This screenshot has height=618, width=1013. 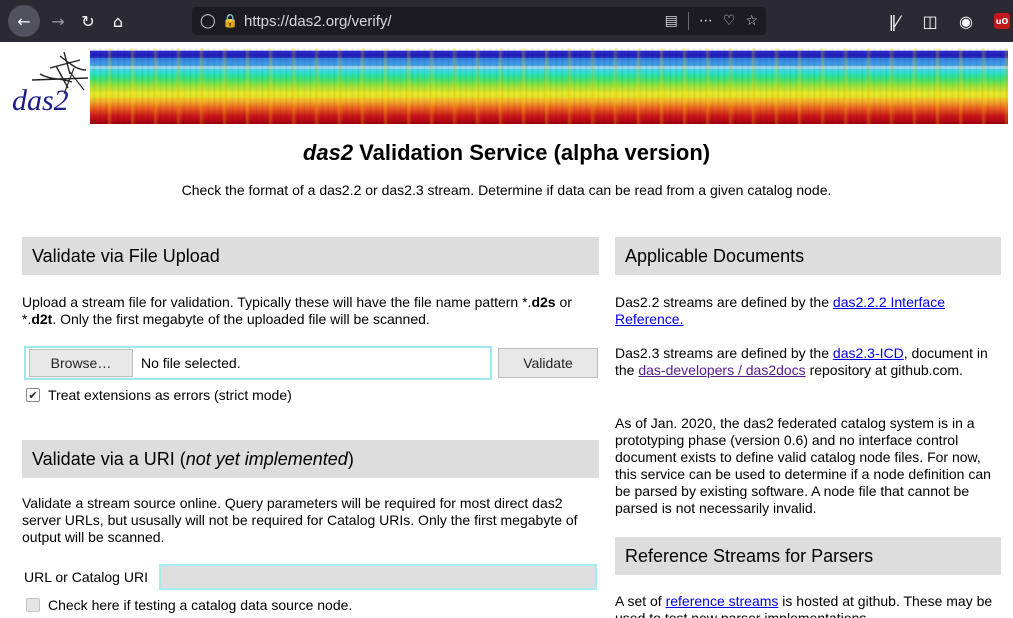 What do you see at coordinates (86, 577) in the screenshot?
I see `uri-label: URL or Catalog URI` at bounding box center [86, 577].